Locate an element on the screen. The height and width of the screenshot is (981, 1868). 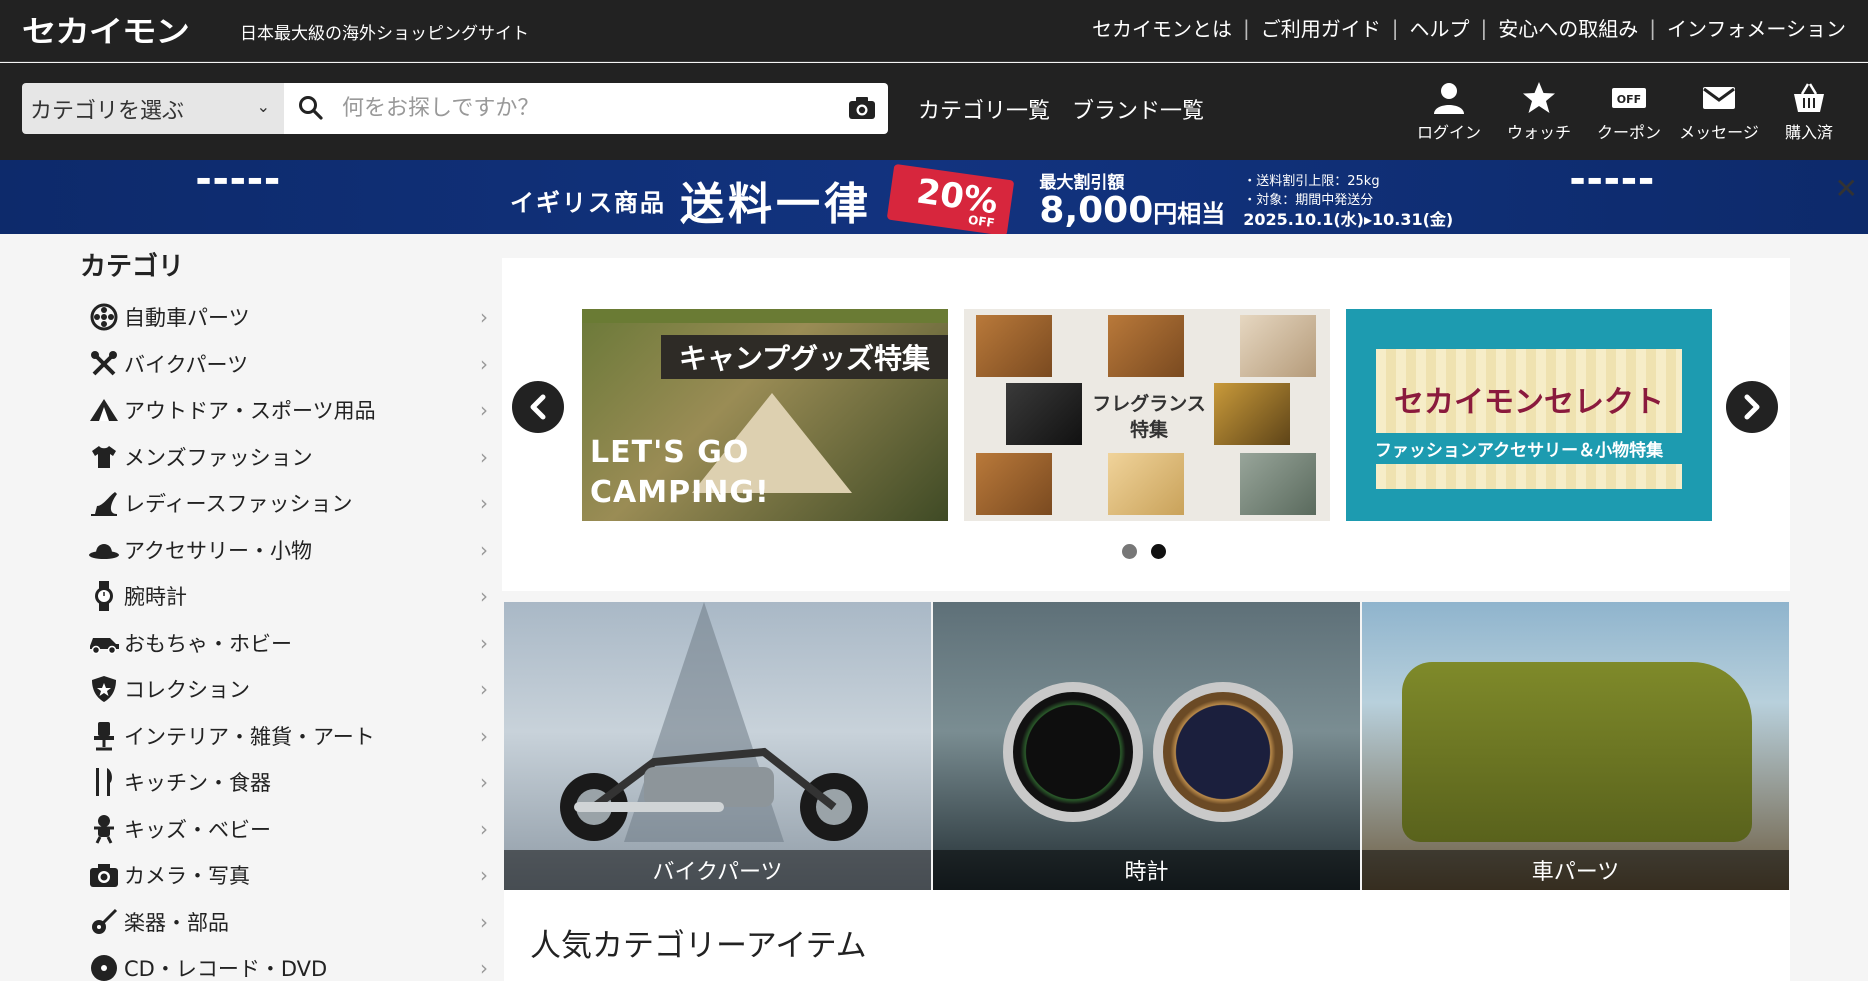
search-box is located at coordinates (586, 108).